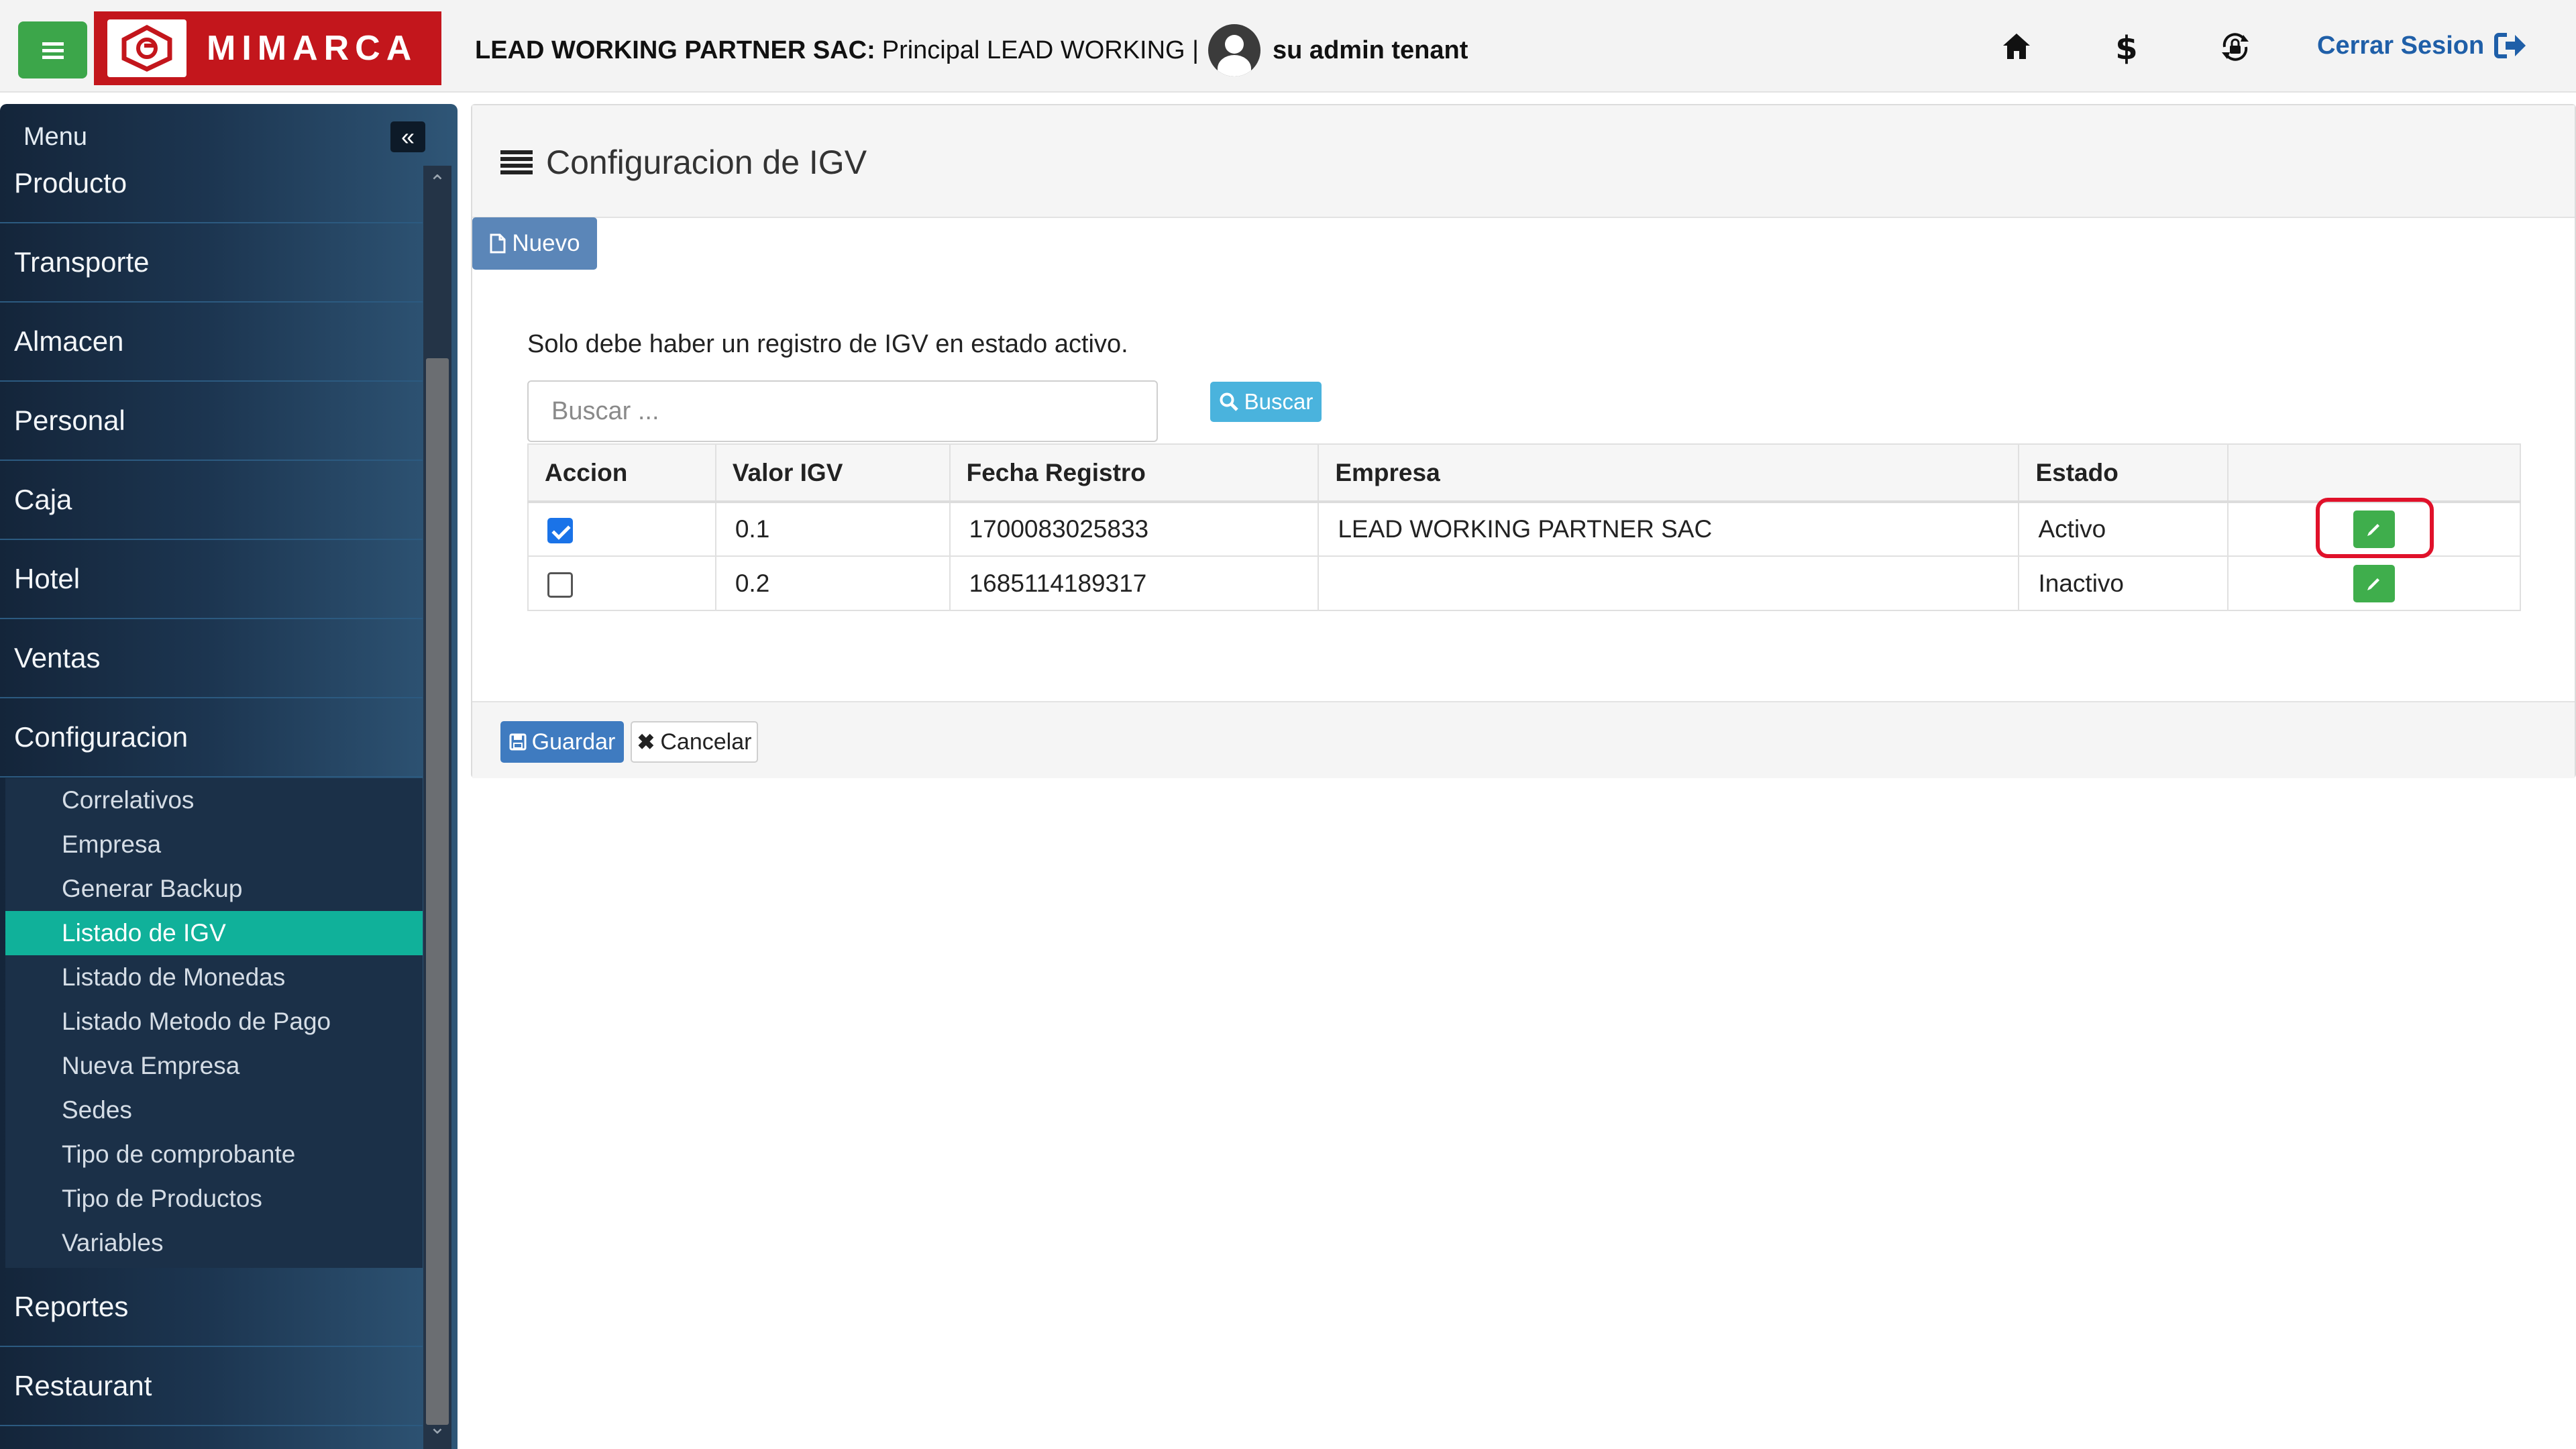 This screenshot has width=2576, height=1449. Describe the element at coordinates (101, 737) in the screenshot. I see `sidebar-item-label: Configuracion` at that location.